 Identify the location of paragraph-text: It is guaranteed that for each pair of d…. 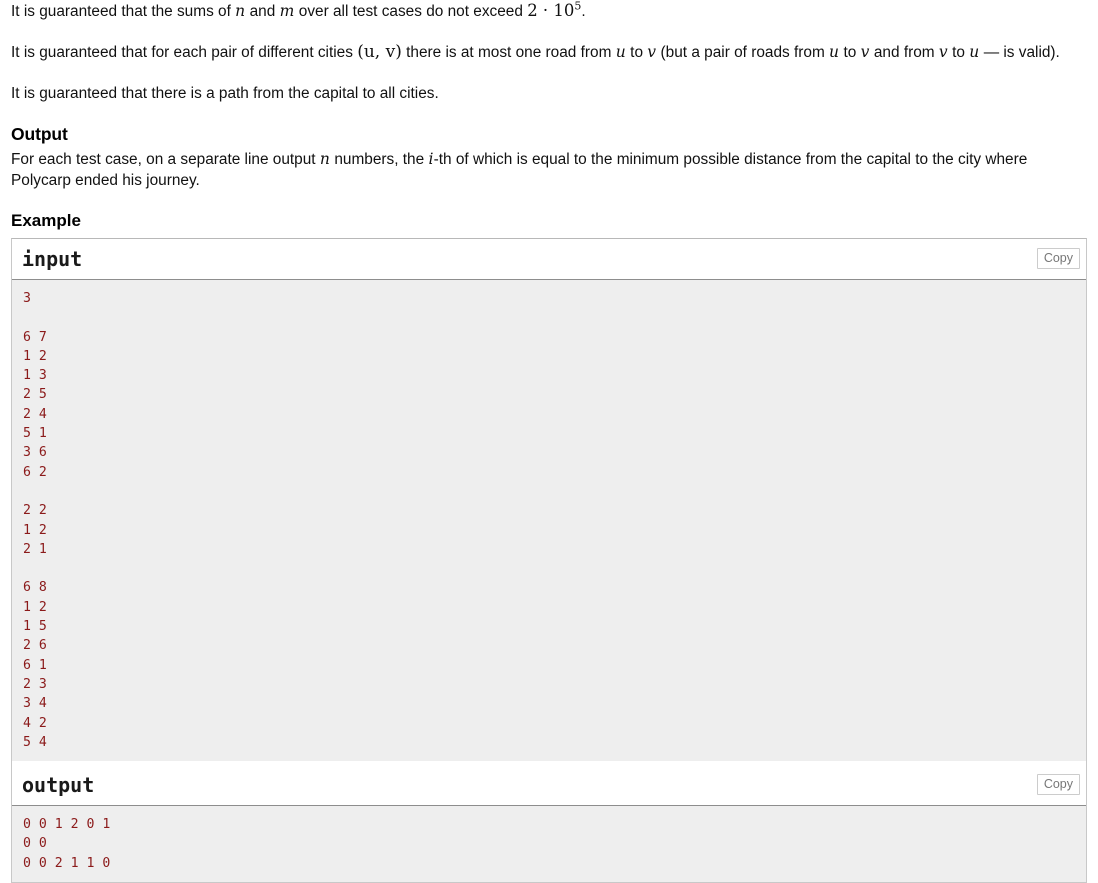
(549, 52).